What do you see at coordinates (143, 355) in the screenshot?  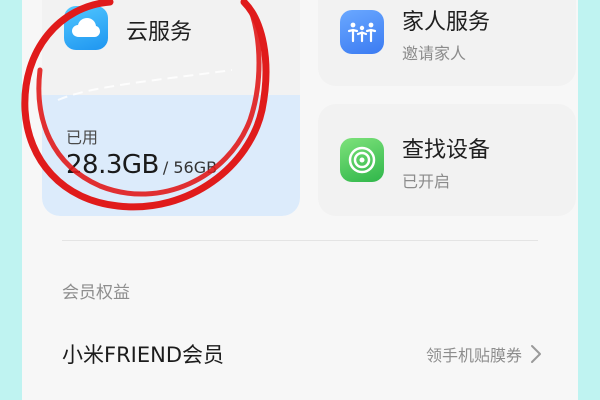 I see `membership-title: 小米FRIEND会员` at bounding box center [143, 355].